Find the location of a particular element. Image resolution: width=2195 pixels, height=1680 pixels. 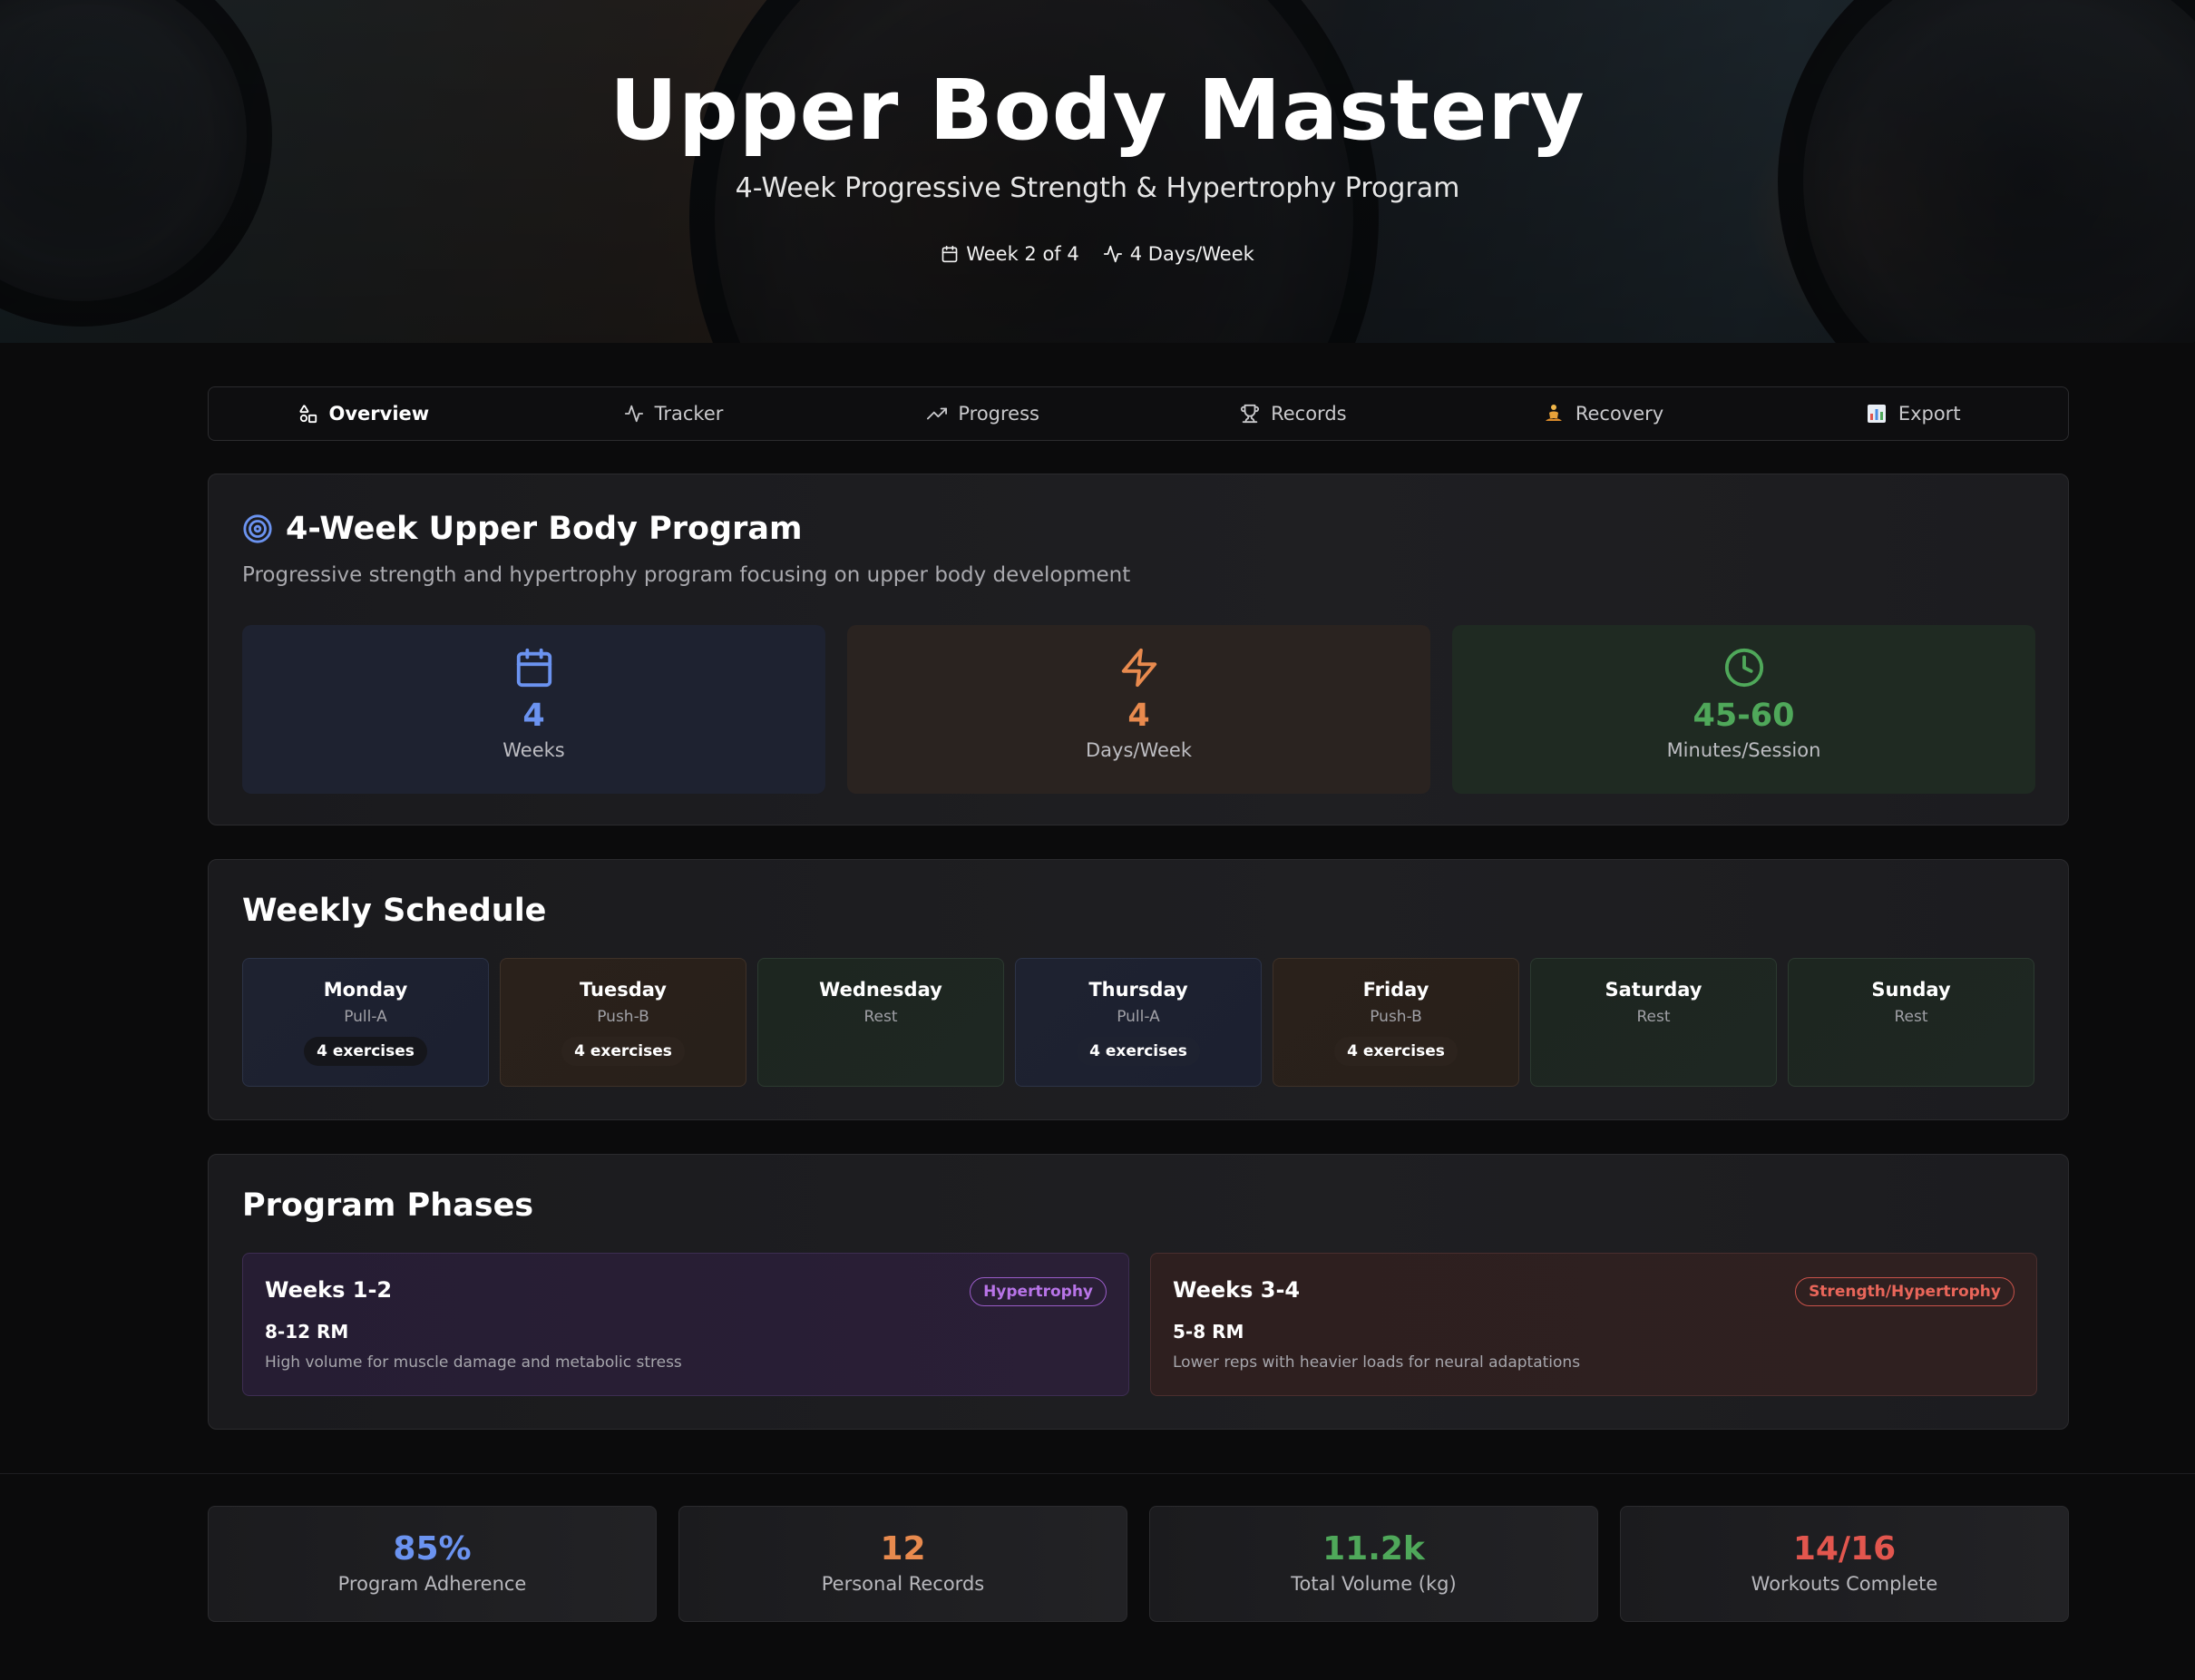

program-header: 4-Week Upper Body Program is located at coordinates (522, 529).